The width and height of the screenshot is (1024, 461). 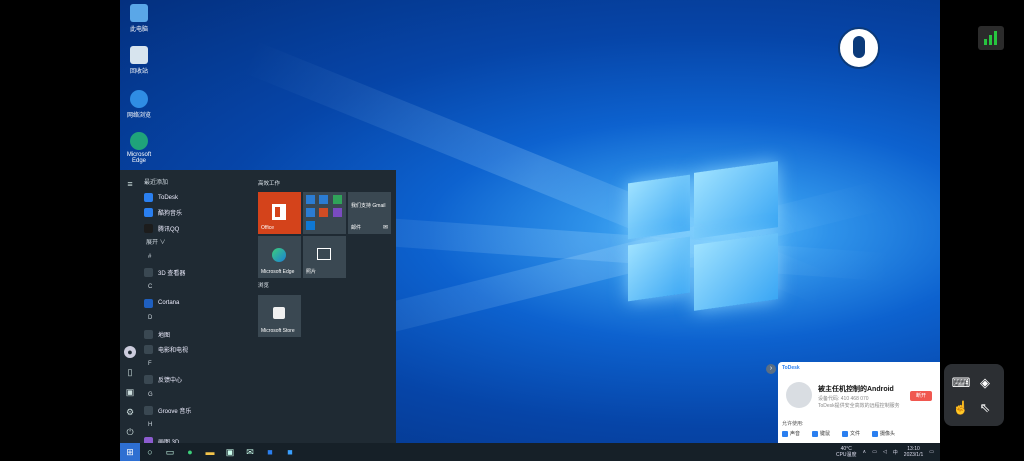 I want to click on permission-item: 摄像头, so click(x=883, y=433).